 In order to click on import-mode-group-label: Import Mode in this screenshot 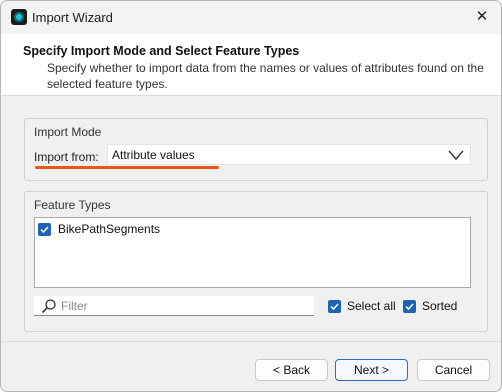, I will do `click(68, 132)`.